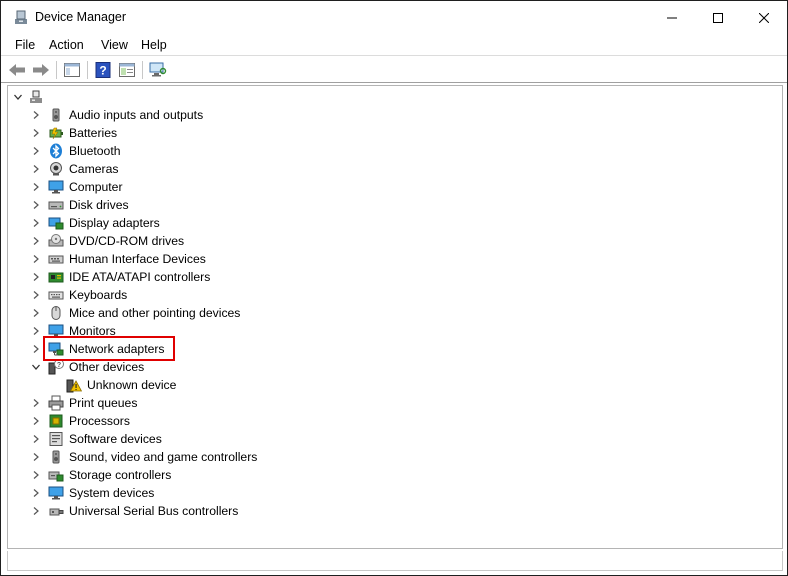 The image size is (788, 576). What do you see at coordinates (74, 385) in the screenshot?
I see `warning-device-icon` at bounding box center [74, 385].